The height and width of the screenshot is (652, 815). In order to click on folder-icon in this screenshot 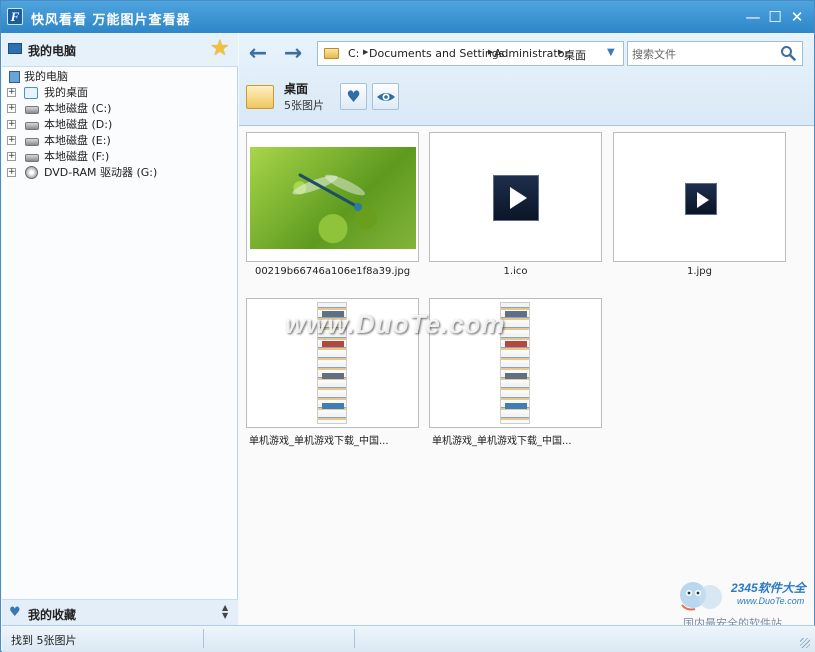, I will do `click(331, 53)`.